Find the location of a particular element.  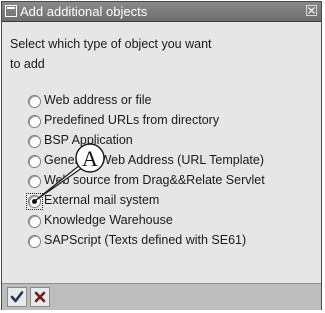

cancel-x-icon is located at coordinates (40, 297).